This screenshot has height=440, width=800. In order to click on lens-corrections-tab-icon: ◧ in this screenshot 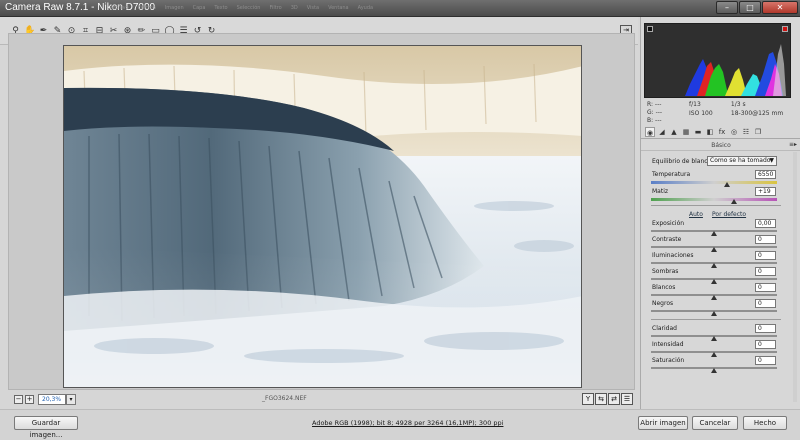, I will do `click(710, 132)`.